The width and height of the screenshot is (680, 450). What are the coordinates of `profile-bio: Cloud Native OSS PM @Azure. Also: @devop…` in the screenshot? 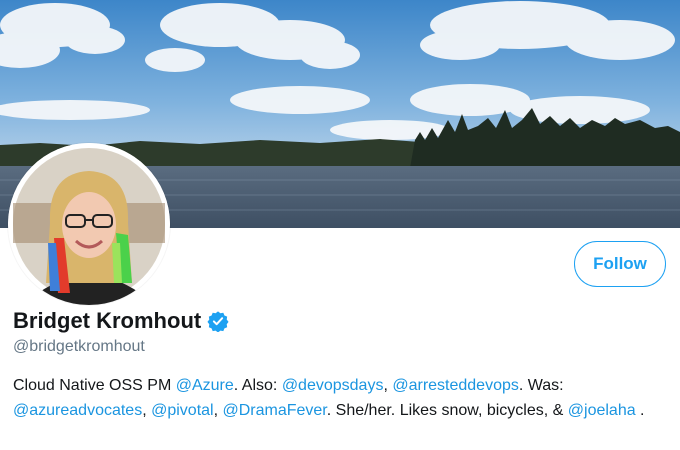 It's located at (343, 398).